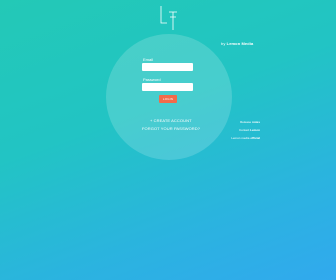 This screenshot has height=280, width=336. I want to click on login-button: LOGIN, so click(168, 99).